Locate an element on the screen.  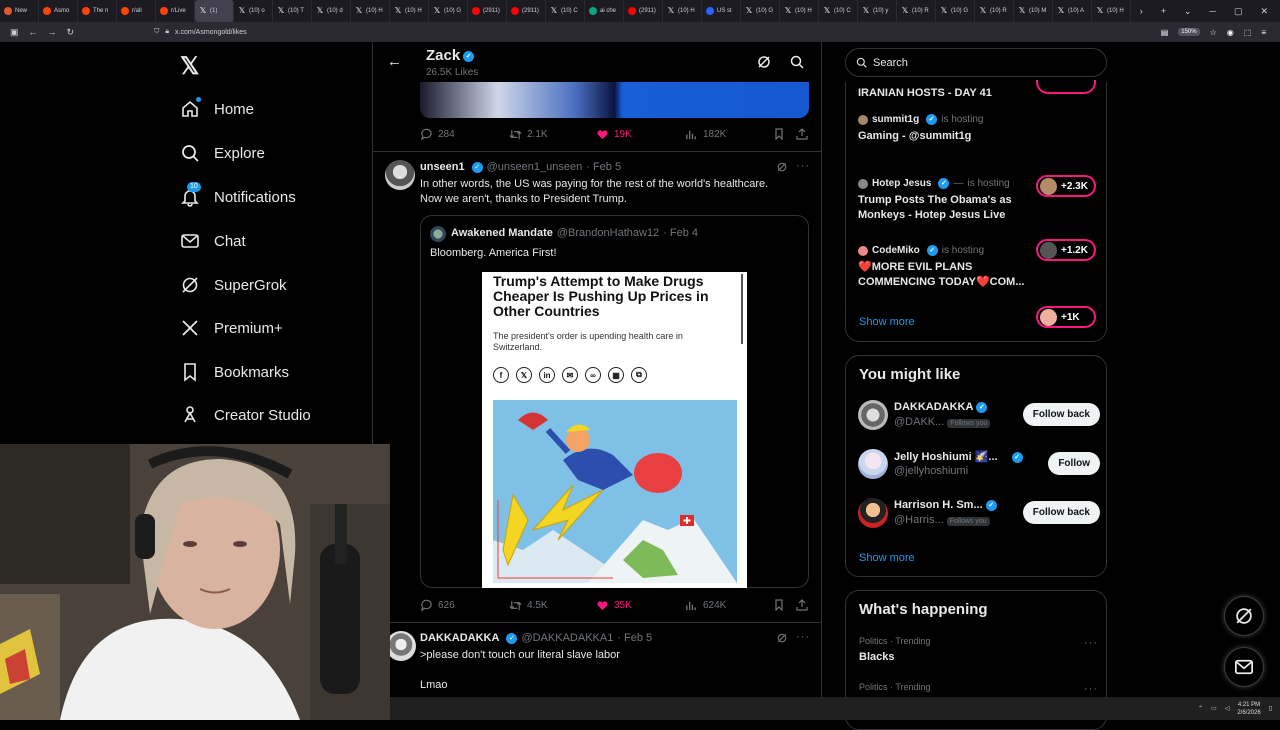
account-icon: ◉ is located at coordinates (1230, 32).